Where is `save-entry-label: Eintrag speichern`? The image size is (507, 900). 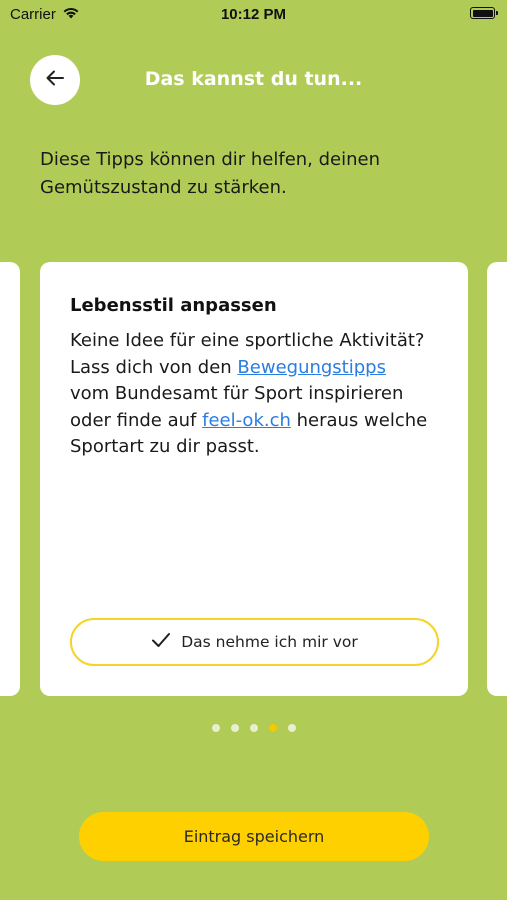
save-entry-label: Eintrag speichern is located at coordinates (254, 836).